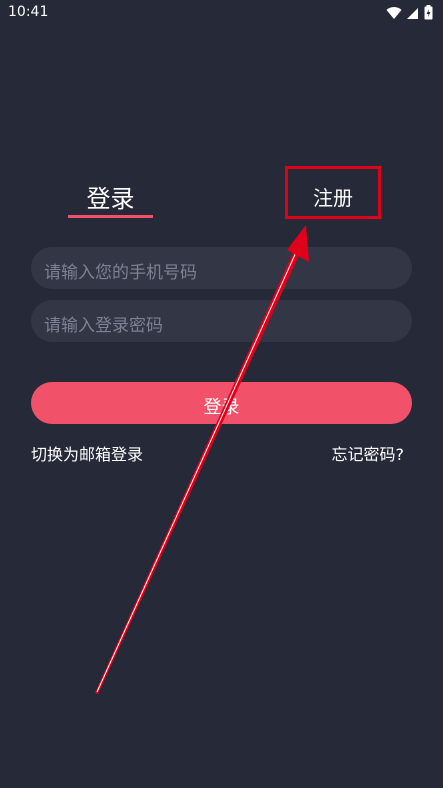 This screenshot has height=788, width=443. What do you see at coordinates (87, 453) in the screenshot?
I see `switch-to-email-login-link: 切换为邮箱登录` at bounding box center [87, 453].